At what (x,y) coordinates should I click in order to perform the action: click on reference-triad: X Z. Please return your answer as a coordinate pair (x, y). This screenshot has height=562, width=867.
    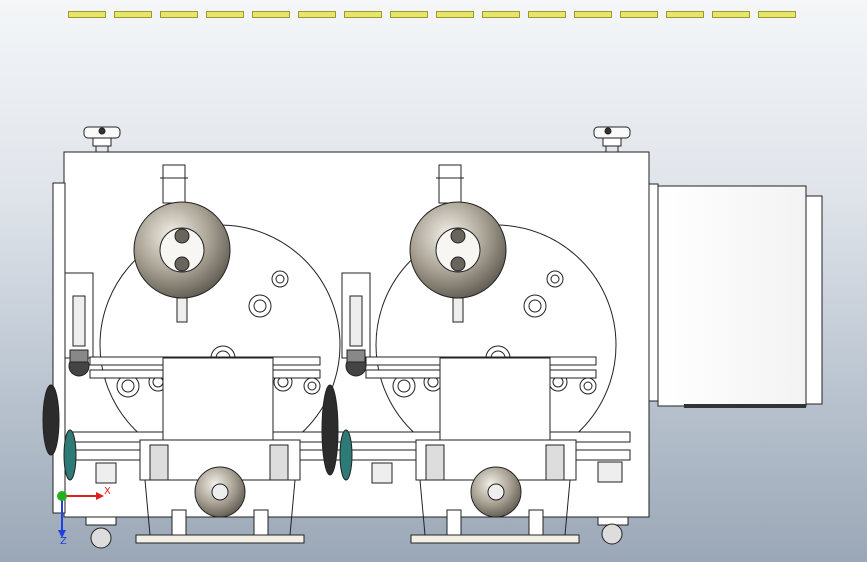
    Looking at the image, I should click on (83, 515).